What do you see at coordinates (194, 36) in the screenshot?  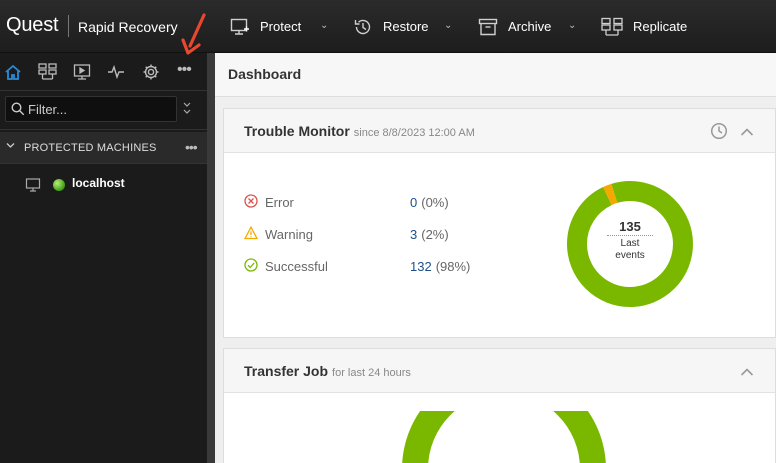 I see `annotation-arrow-icon` at bounding box center [194, 36].